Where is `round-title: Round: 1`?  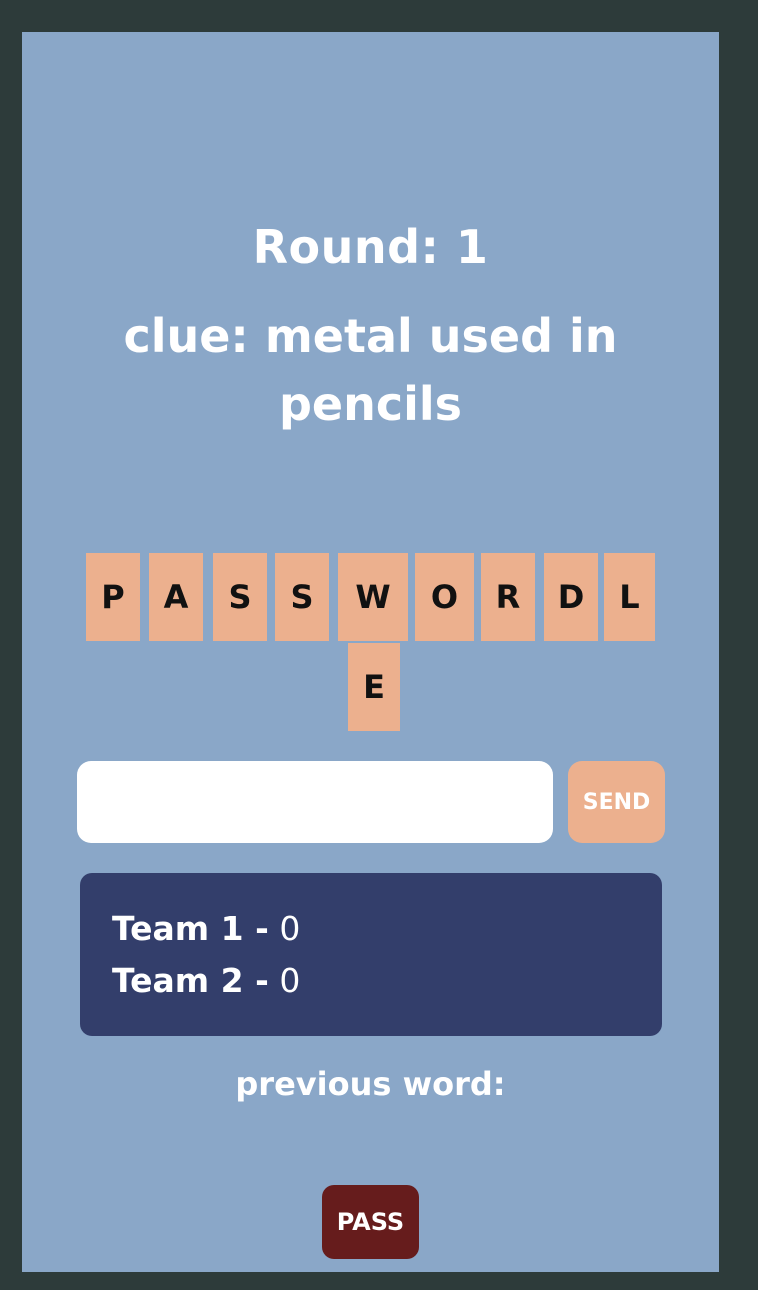 round-title: Round: 1 is located at coordinates (370, 247).